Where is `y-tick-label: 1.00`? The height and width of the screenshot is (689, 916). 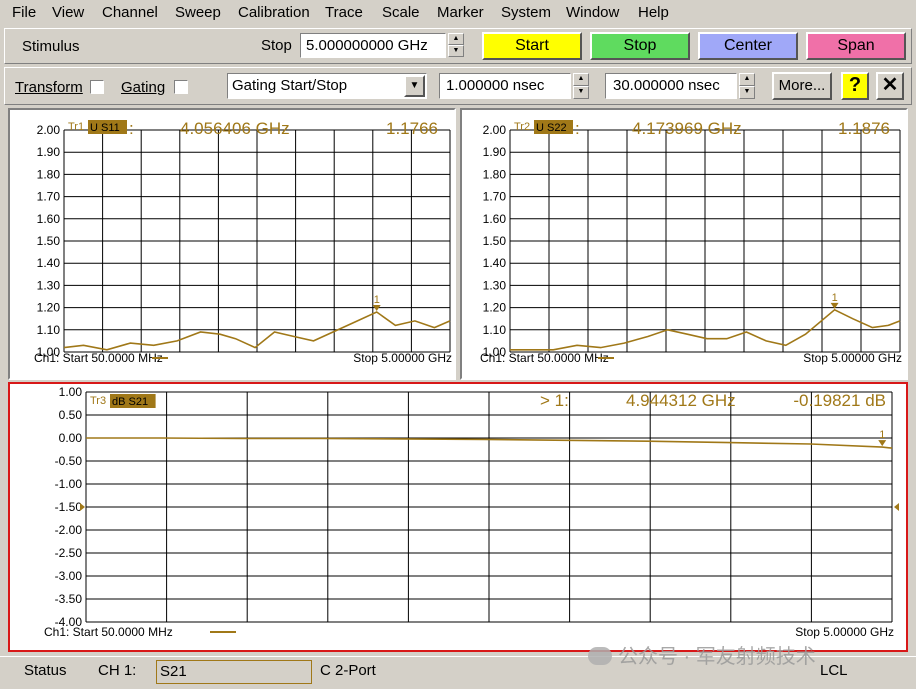
y-tick-label: 1.00 is located at coordinates (71, 392).